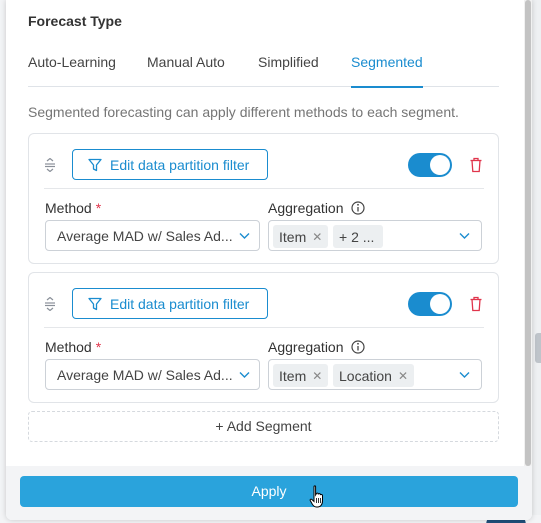 The height and width of the screenshot is (523, 541). Describe the element at coordinates (538, 348) in the screenshot. I see `background-scroll-handle` at that location.